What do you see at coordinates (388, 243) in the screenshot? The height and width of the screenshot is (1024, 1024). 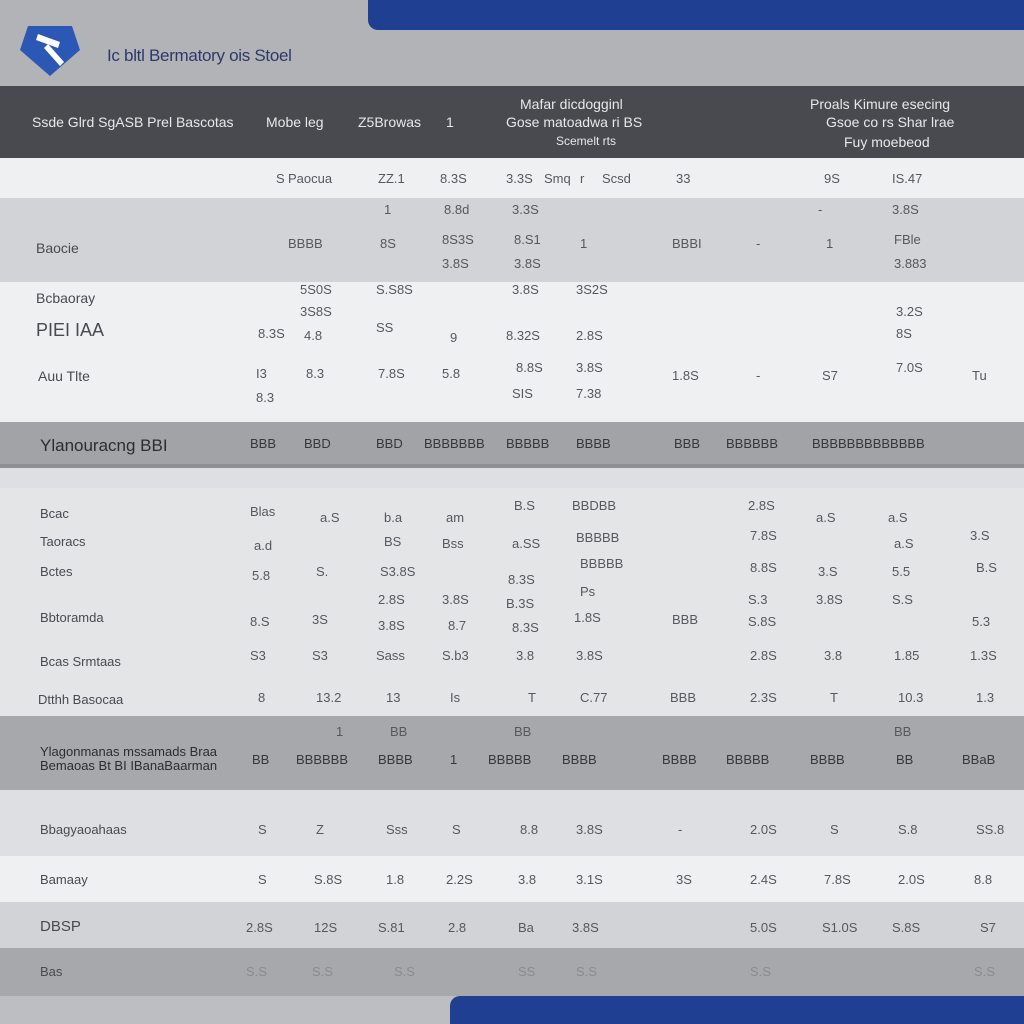 I see `table-cell: 8S` at bounding box center [388, 243].